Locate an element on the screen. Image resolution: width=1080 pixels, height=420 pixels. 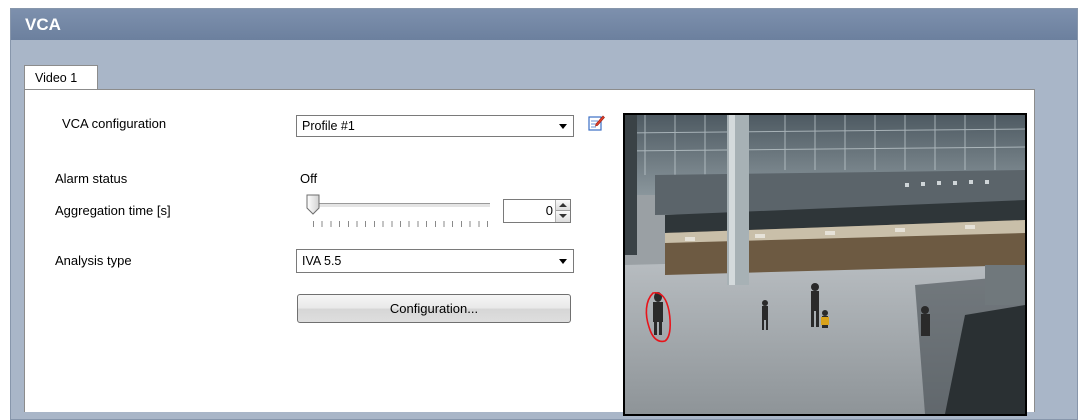
analysis-type-select: IVA 5.5 is located at coordinates (435, 261).